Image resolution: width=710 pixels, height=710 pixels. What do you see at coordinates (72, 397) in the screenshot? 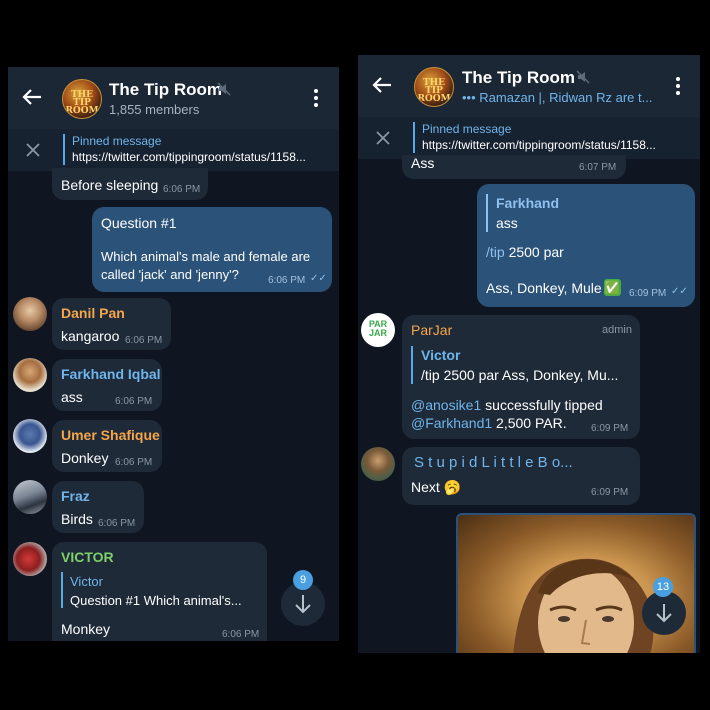
I see `message-text: ass` at bounding box center [72, 397].